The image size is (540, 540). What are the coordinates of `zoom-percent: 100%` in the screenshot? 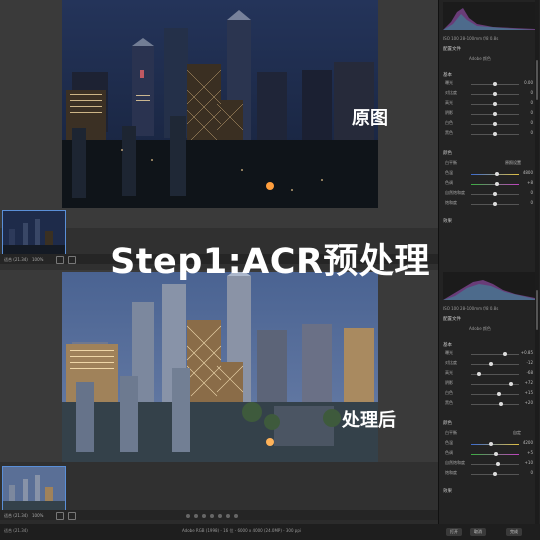 It's located at (37, 515).